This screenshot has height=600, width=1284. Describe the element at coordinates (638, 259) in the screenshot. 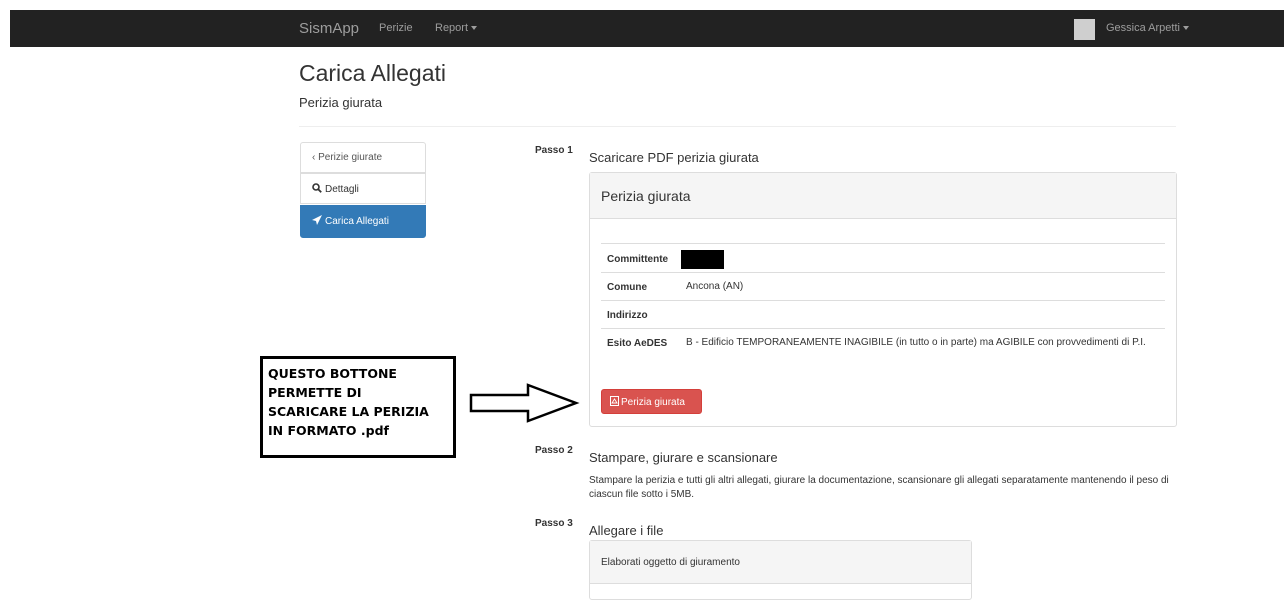

I see `row-key-committente: Committente` at that location.